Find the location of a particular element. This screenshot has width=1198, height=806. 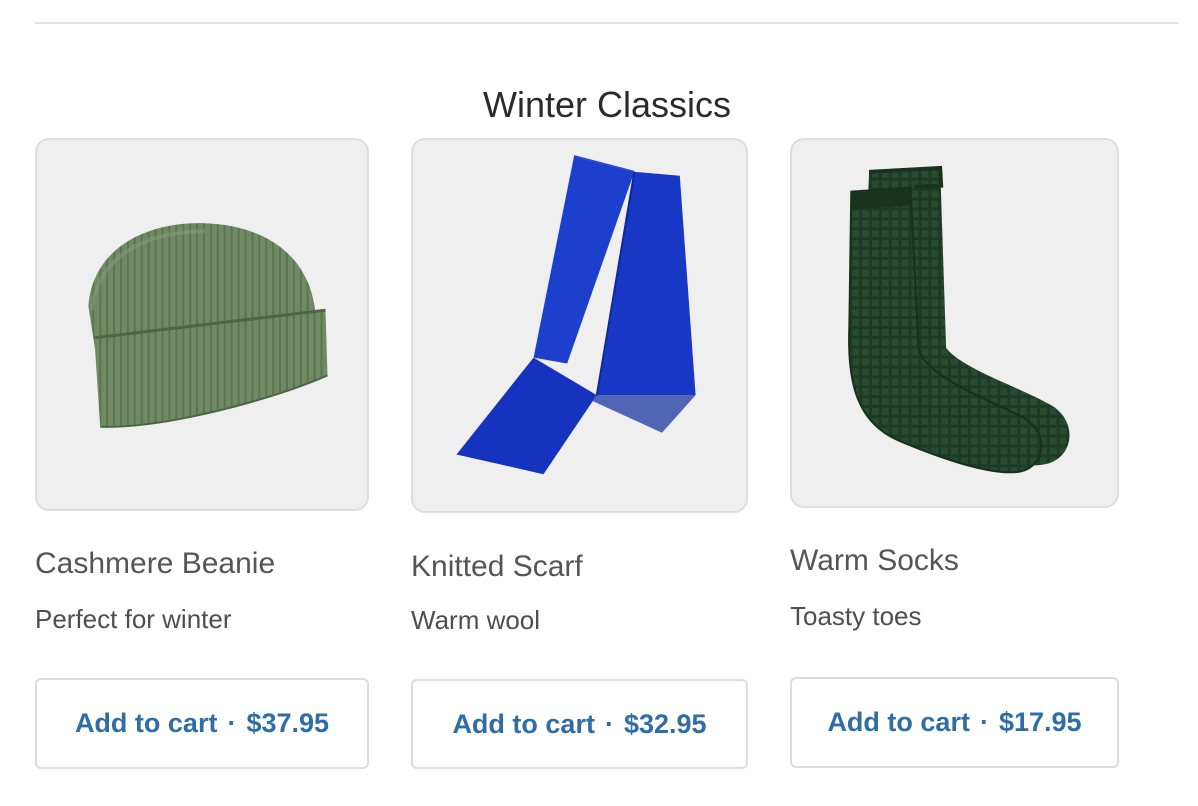

product-image-scarf is located at coordinates (579, 325).